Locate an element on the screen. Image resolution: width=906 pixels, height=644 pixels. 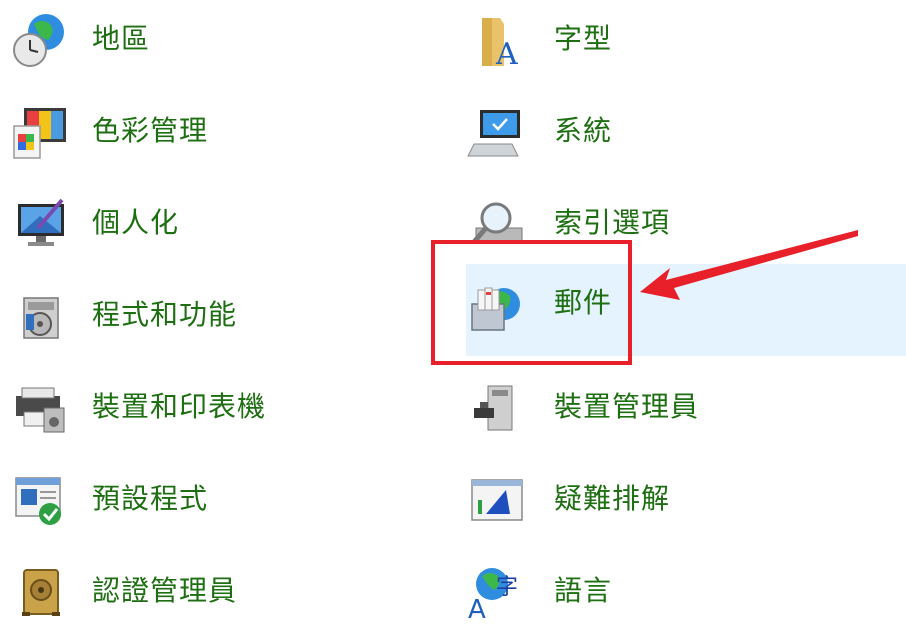
item-label: 系統 is located at coordinates (583, 130).